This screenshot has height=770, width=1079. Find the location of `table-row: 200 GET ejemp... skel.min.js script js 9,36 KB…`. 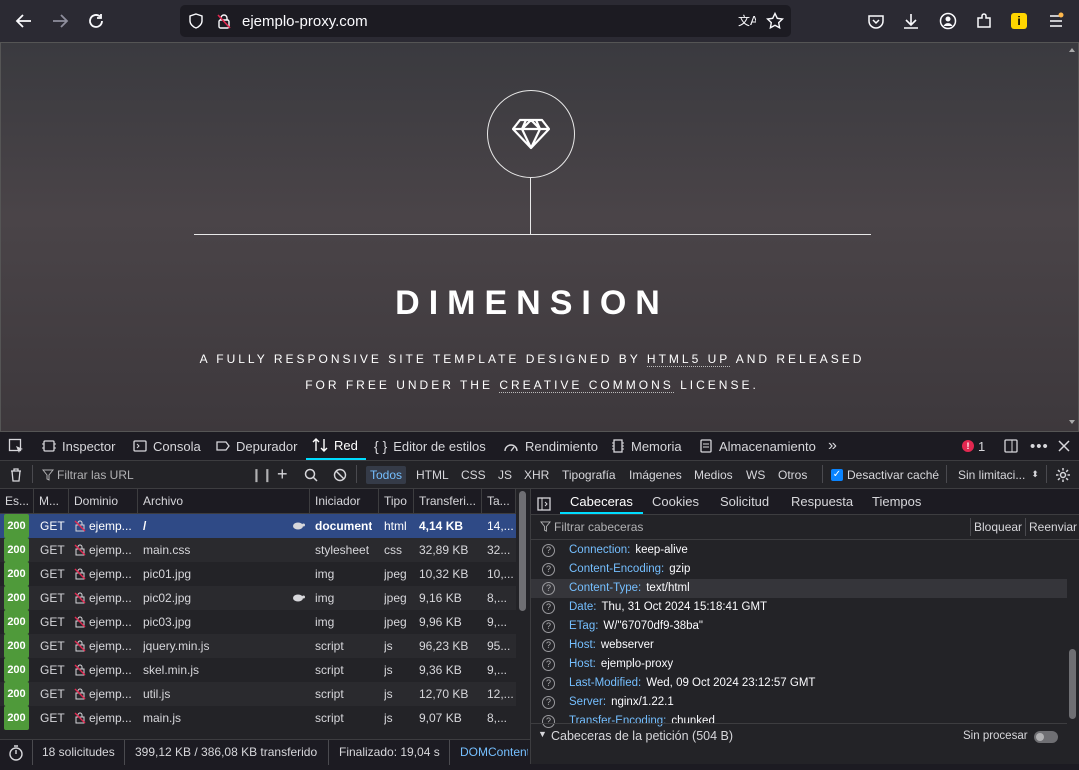

table-row: 200 GET ejemp... skel.min.js script js 9,36 KB… is located at coordinates (258, 670).